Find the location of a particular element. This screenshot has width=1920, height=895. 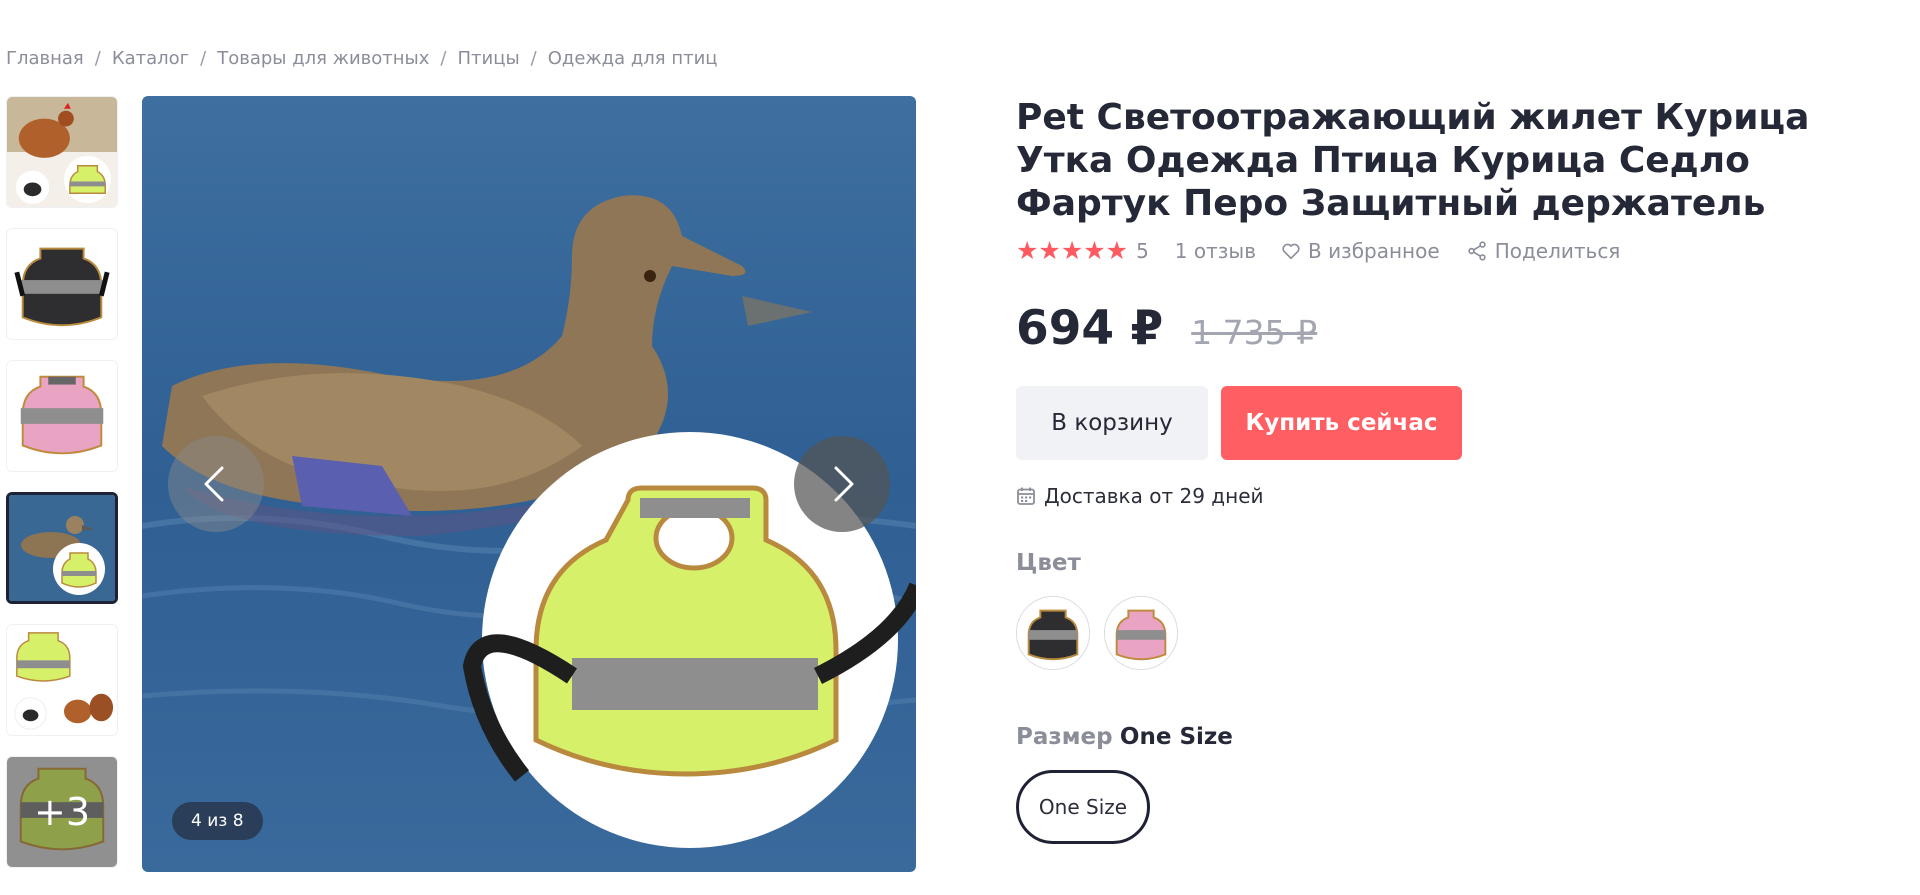

share-button: Поделиться is located at coordinates (1543, 250).